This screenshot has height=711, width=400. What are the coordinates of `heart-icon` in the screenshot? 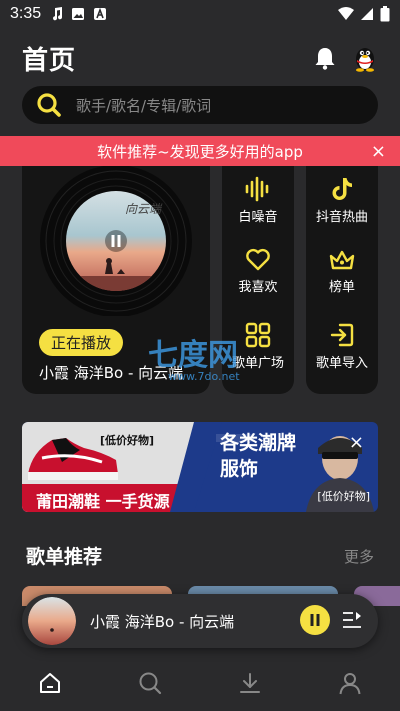 It's located at (258, 259).